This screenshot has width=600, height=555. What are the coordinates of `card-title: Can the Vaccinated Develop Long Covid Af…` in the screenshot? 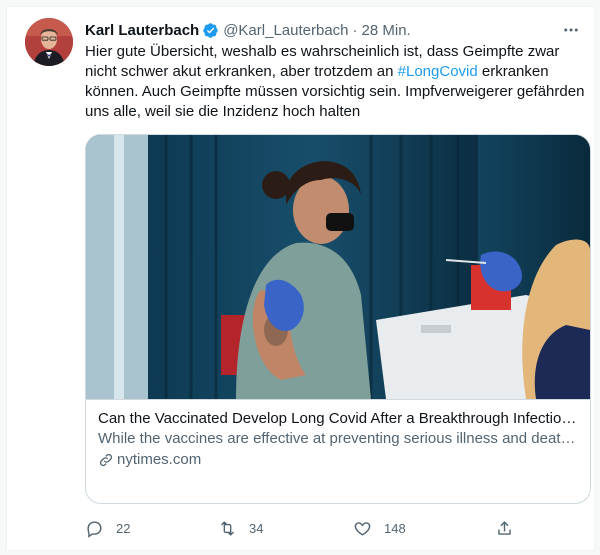 It's located at (338, 419).